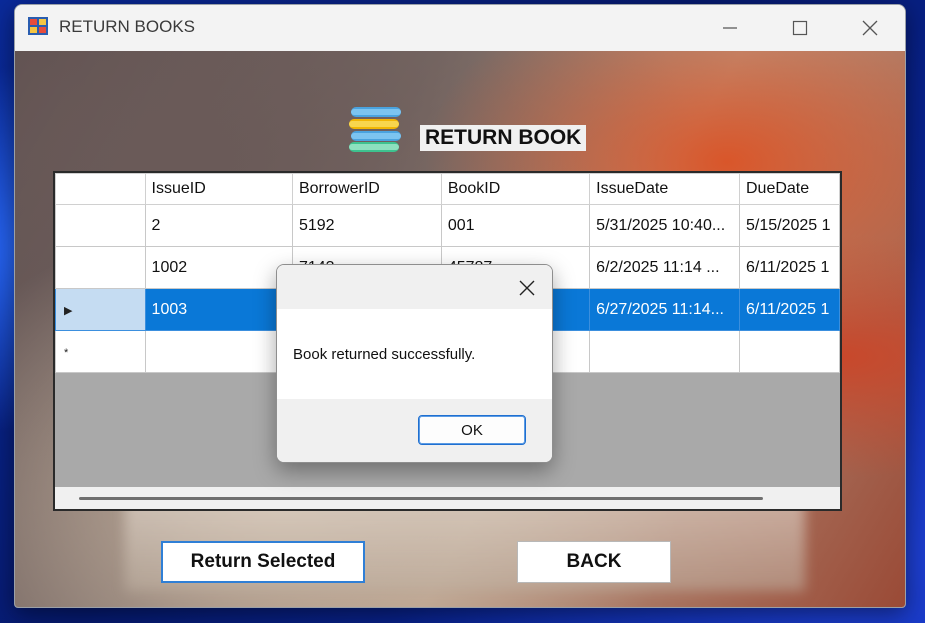 Image resolution: width=925 pixels, height=623 pixels. Describe the element at coordinates (100, 309) in the screenshot. I see `row-header: ▶` at that location.